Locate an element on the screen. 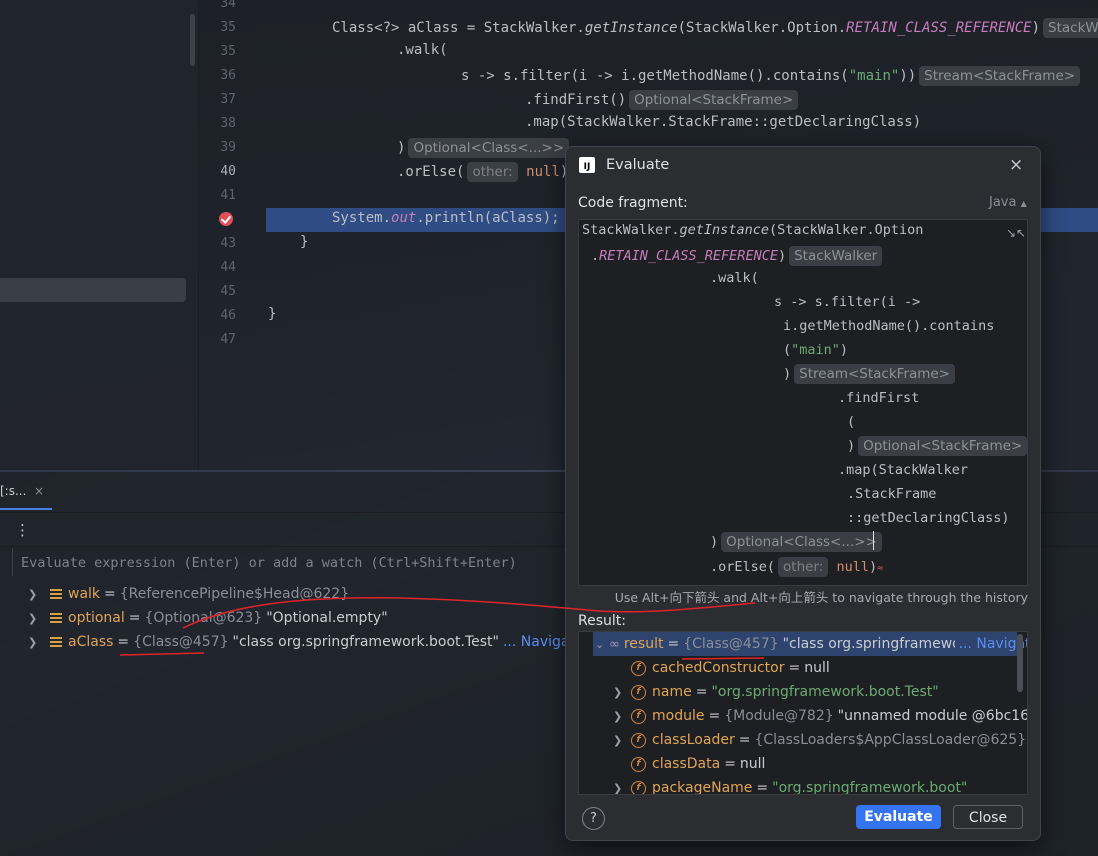  result-row: f cachedConstructor = null is located at coordinates (730, 668).